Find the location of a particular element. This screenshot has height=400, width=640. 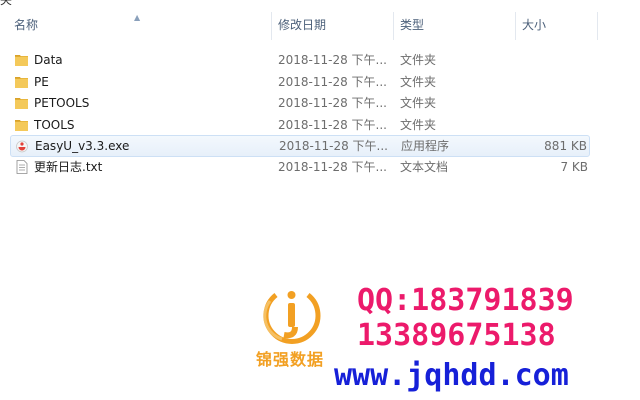

column-header-size-label: 大小 is located at coordinates (534, 25).